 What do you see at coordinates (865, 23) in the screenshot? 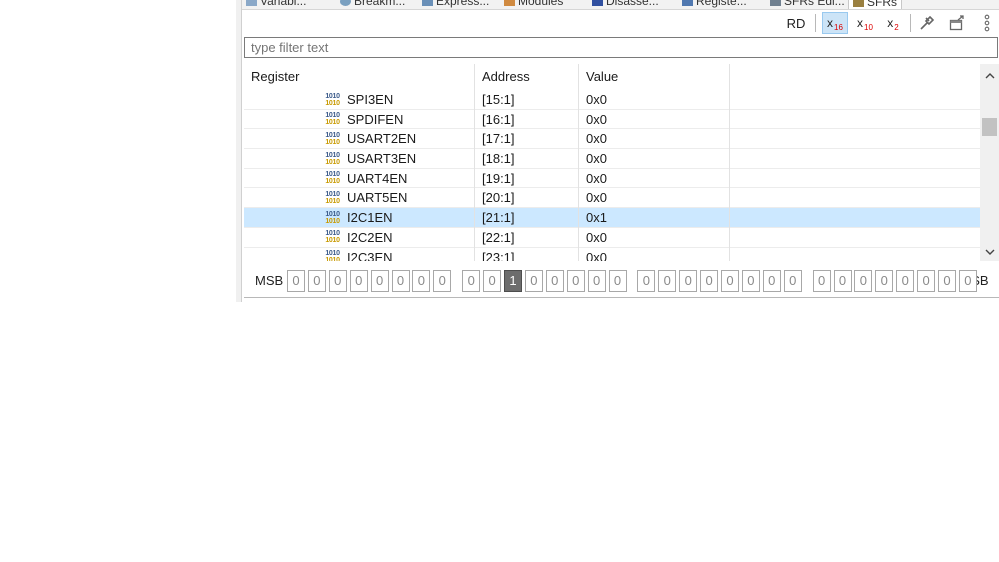
I see `decimal-format-button: x 10` at bounding box center [865, 23].